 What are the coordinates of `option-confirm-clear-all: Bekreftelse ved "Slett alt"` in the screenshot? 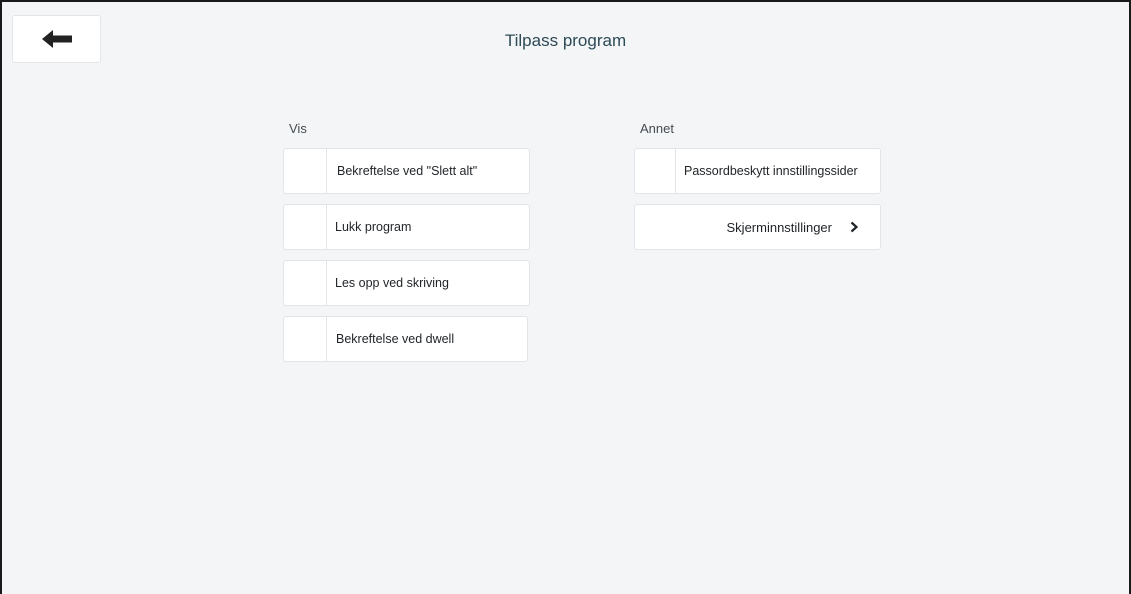 It's located at (406, 171).